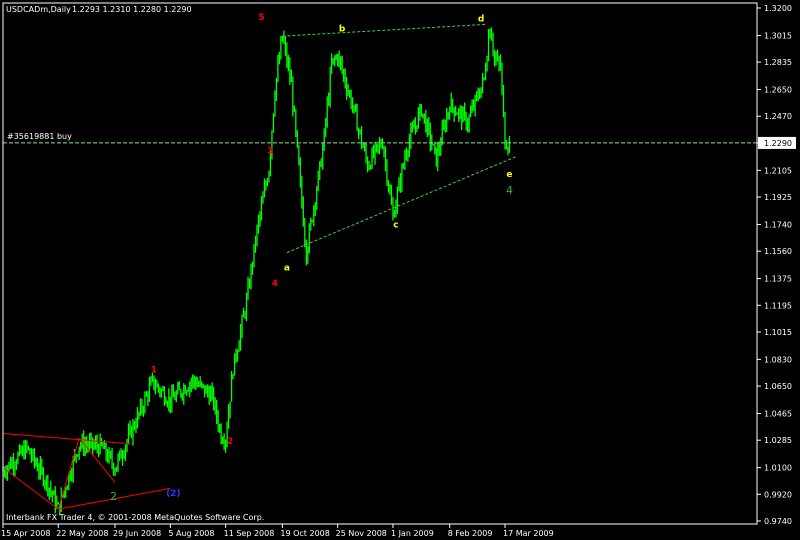 This screenshot has height=540, width=800. I want to click on y-tick-label: 1.0650, so click(778, 386).